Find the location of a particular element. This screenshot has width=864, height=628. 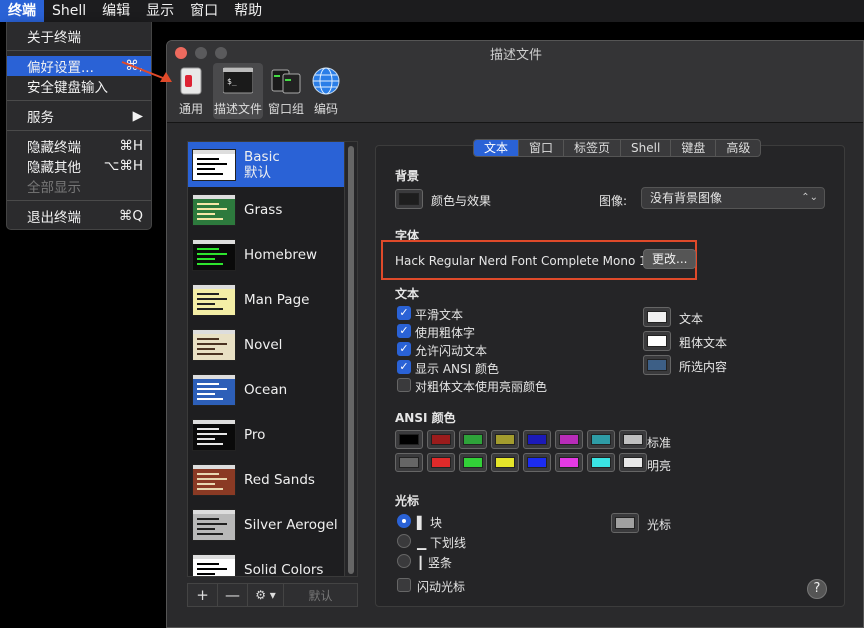

text-option-label: 使用粗体字 is located at coordinates (445, 333).